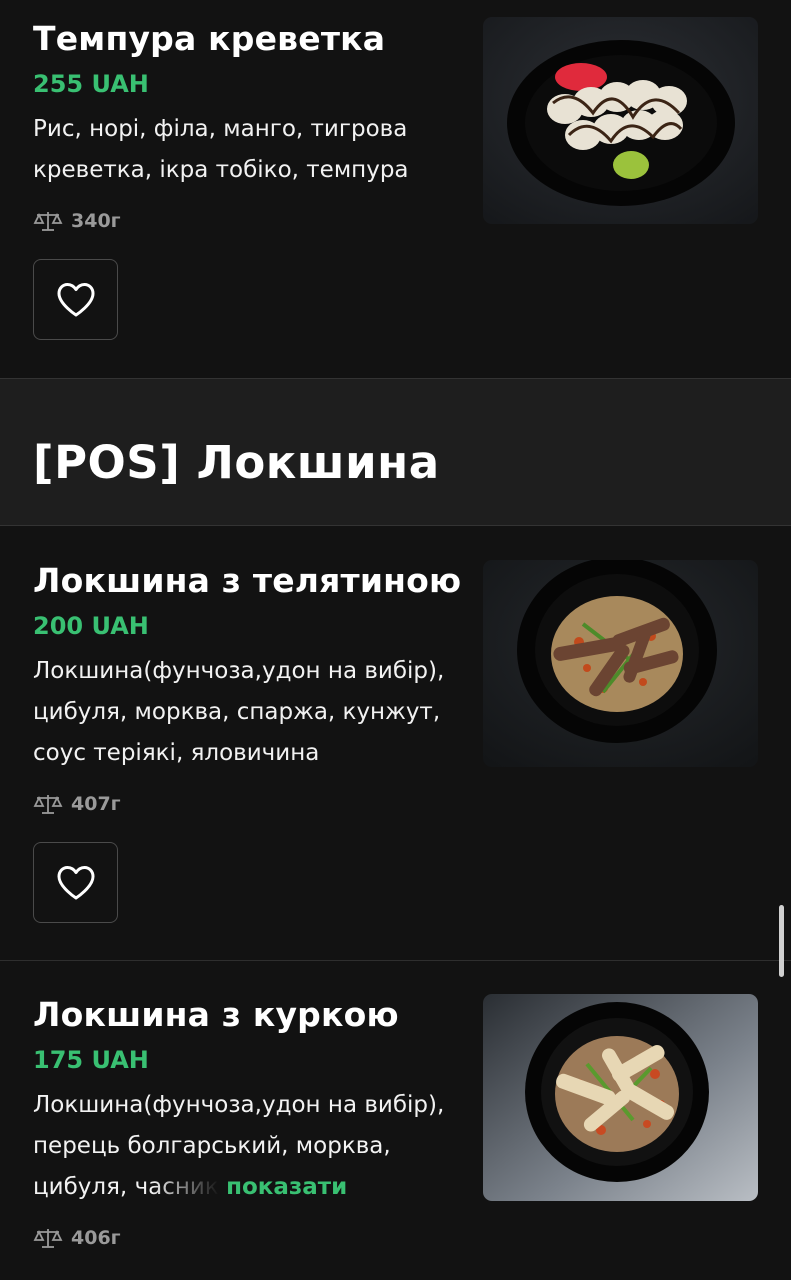  What do you see at coordinates (91, 84) in the screenshot?
I see `item-price: 255 UAH` at bounding box center [91, 84].